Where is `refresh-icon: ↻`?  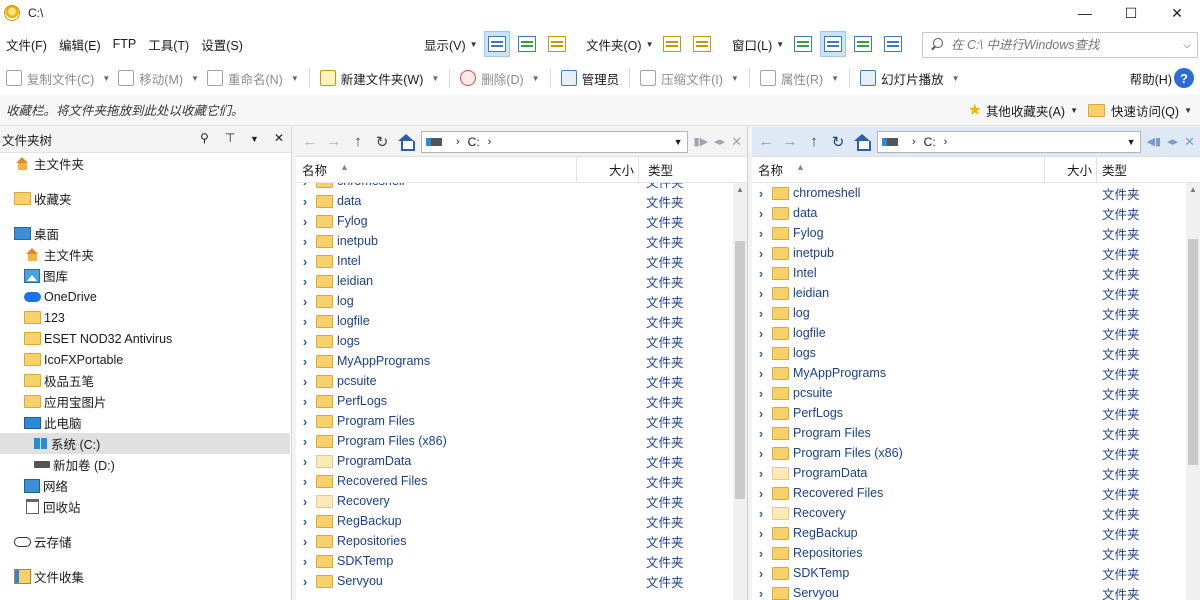 refresh-icon: ↻ is located at coordinates (838, 142).